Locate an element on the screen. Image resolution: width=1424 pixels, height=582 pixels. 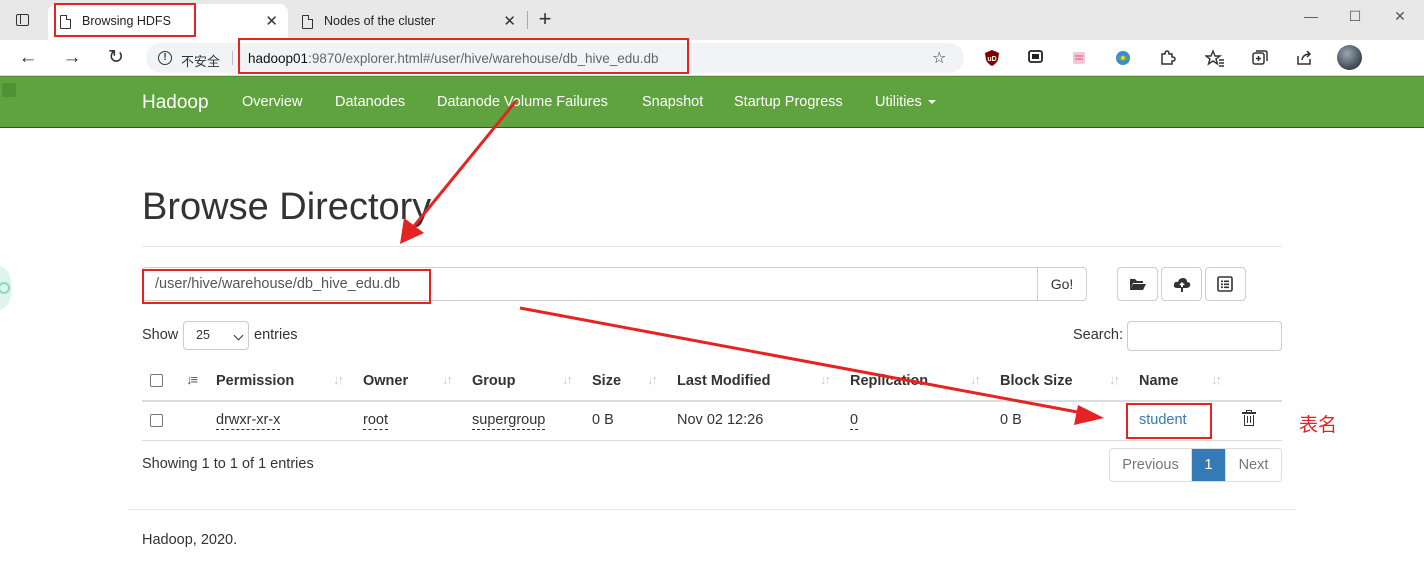
pagination: Previous 1 Next is located at coordinates (1195, 465).